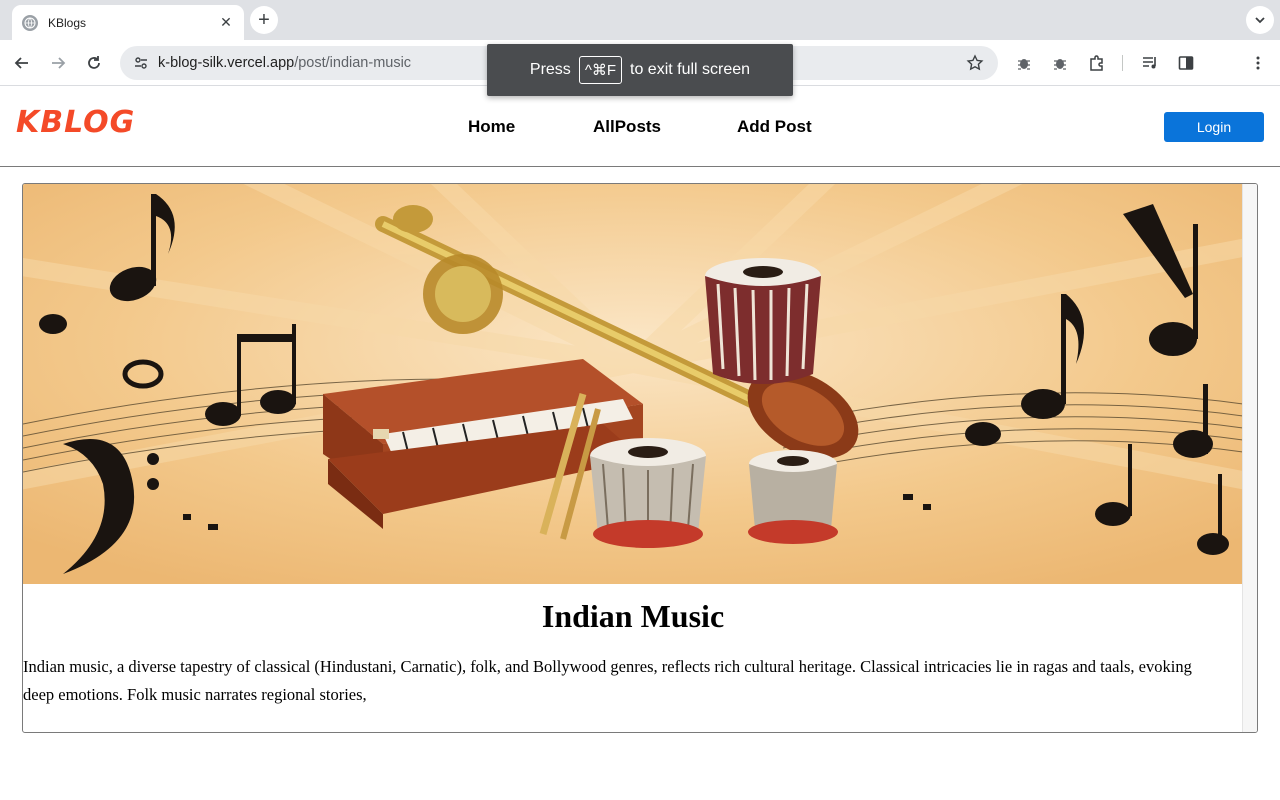 The image size is (1280, 800). What do you see at coordinates (264, 20) in the screenshot?
I see `plus-icon: +` at bounding box center [264, 20].